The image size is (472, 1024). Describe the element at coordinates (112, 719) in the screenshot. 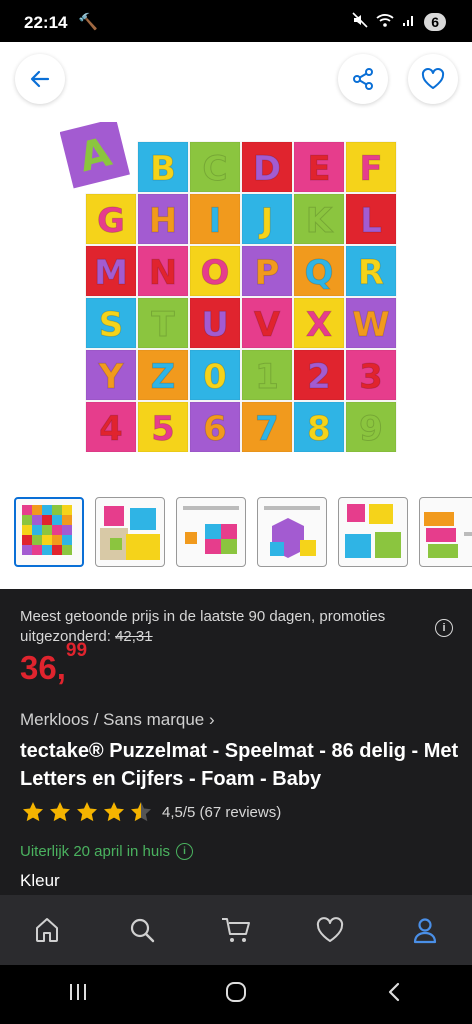

I see `brand-label: Merkloos / Sans marque` at that location.